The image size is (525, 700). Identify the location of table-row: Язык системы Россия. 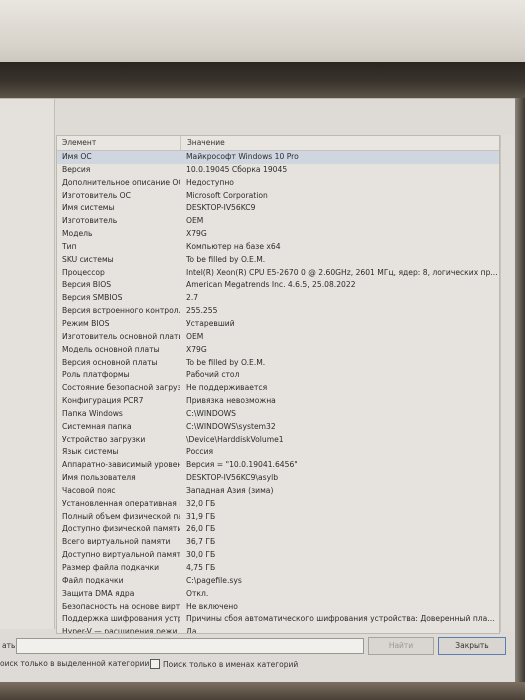
(278, 452).